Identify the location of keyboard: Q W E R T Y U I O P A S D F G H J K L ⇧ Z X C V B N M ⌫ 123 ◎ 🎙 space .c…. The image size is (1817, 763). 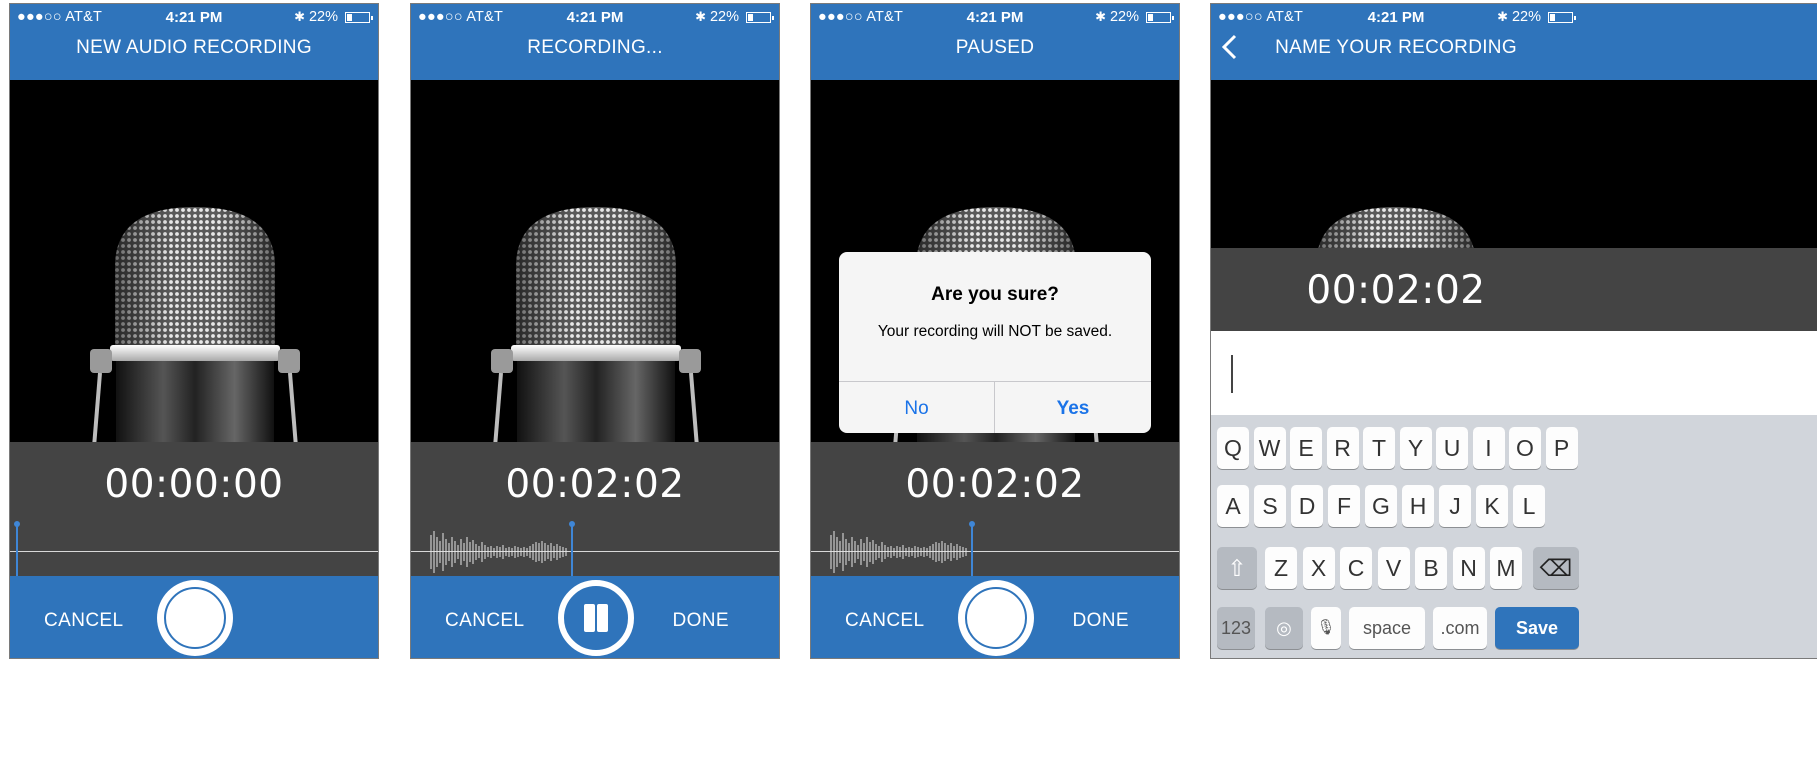
(1514, 536).